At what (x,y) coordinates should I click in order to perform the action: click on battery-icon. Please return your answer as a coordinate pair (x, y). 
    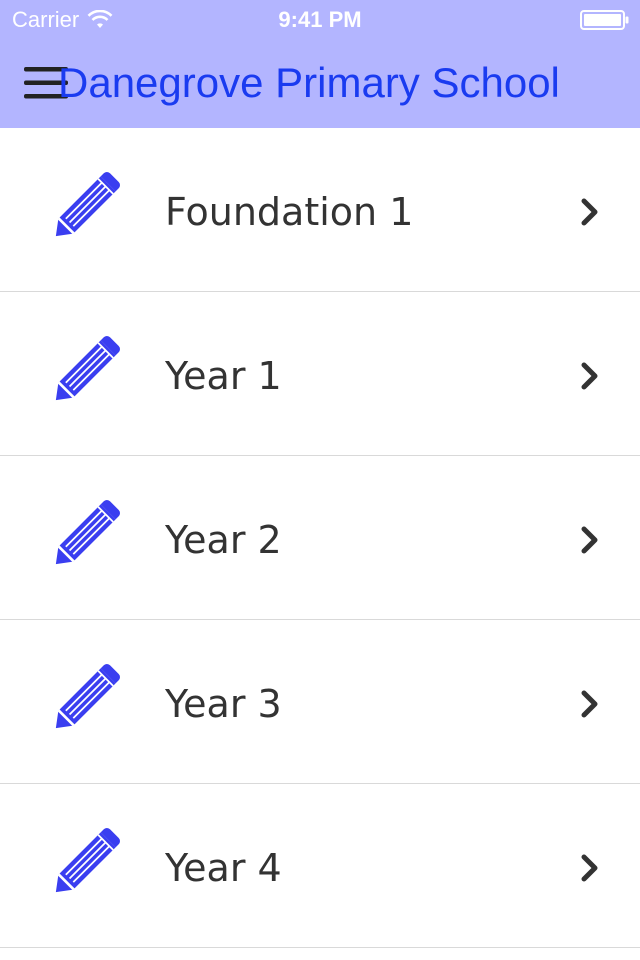
    Looking at the image, I should click on (604, 20).